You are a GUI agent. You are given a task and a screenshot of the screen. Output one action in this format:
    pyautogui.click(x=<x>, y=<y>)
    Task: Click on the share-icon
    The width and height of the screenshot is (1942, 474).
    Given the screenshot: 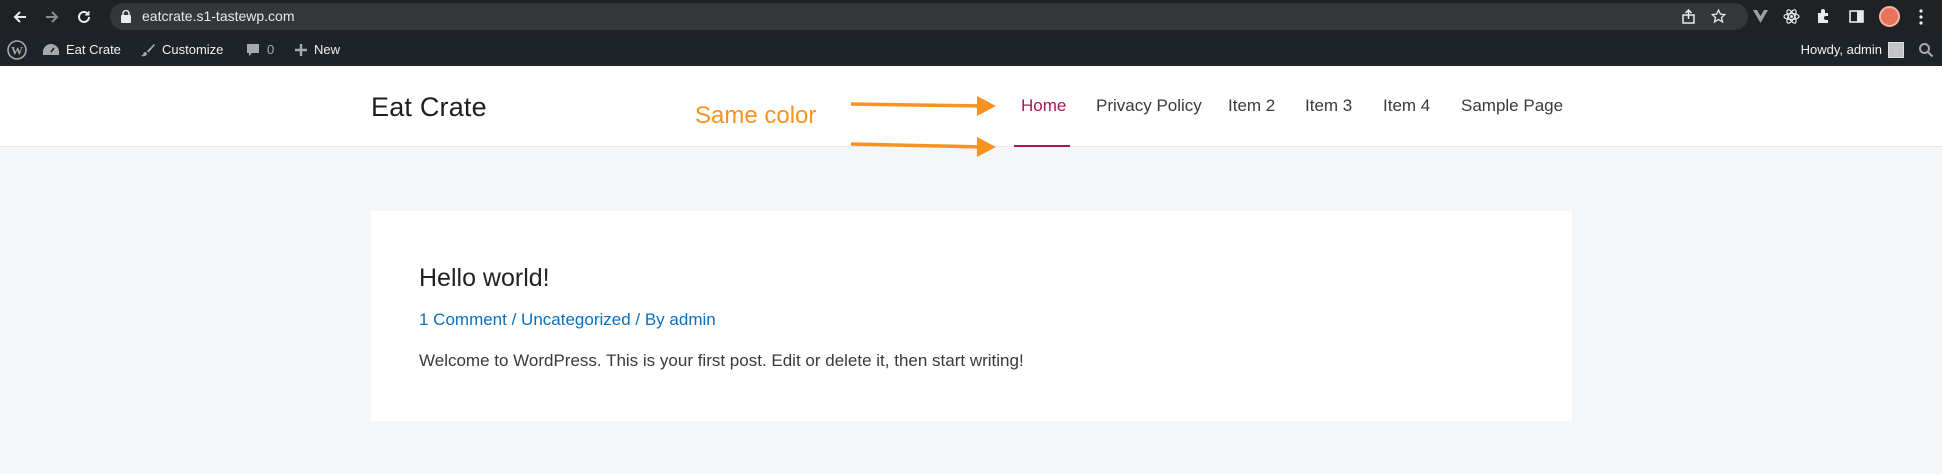 What is the action you would take?
    pyautogui.click(x=1688, y=16)
    